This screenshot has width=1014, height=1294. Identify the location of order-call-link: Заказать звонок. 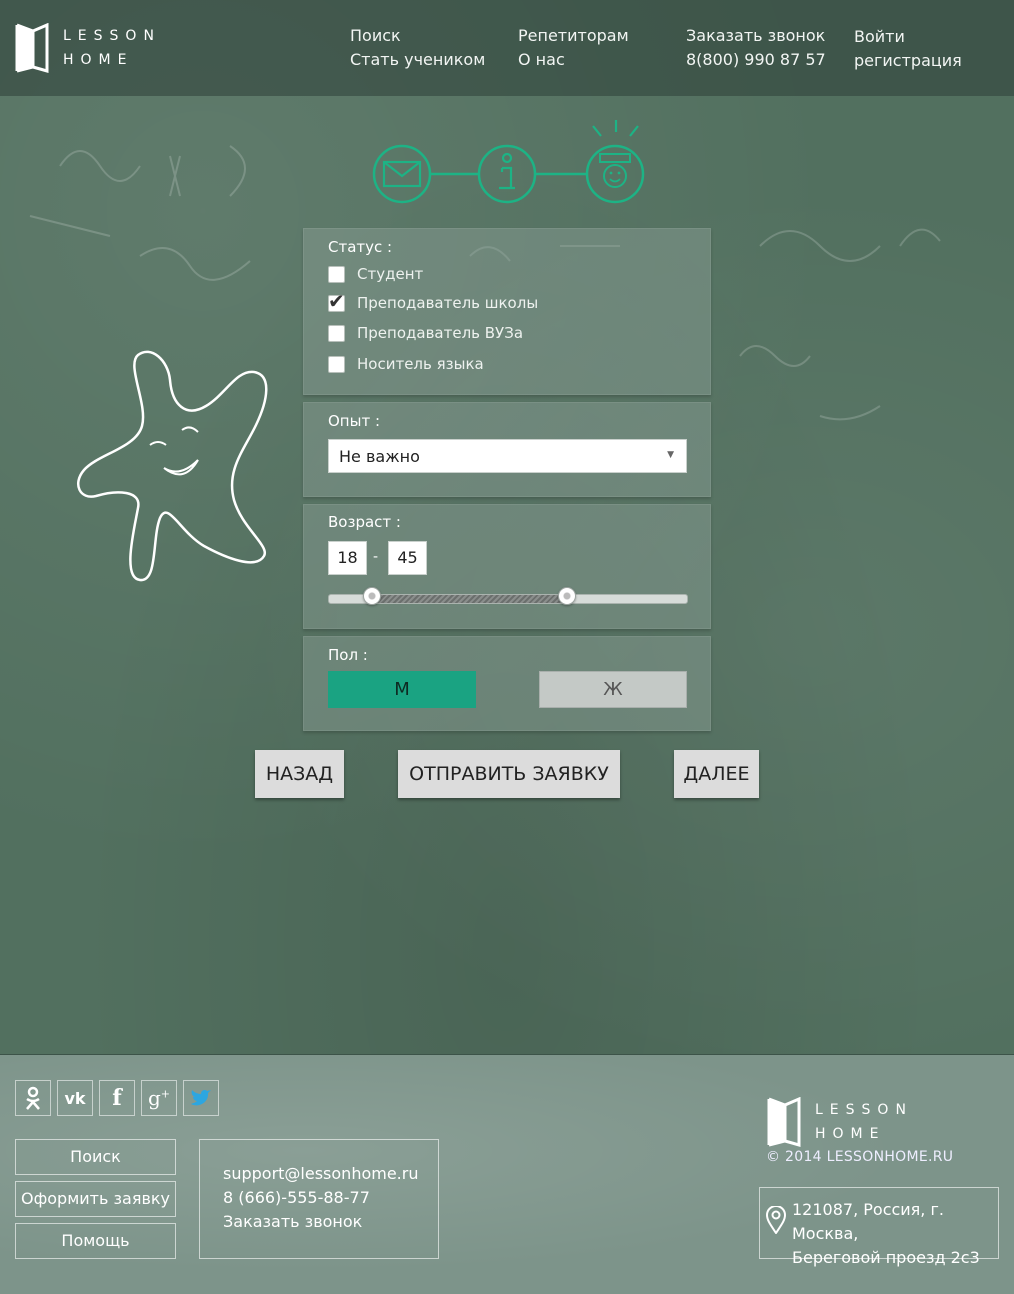
(330, 1222).